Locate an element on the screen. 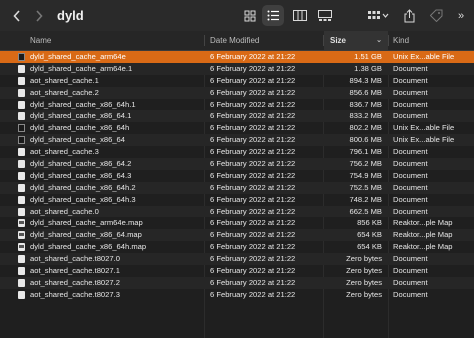 The image size is (474, 338). file-size: 856 KB is located at coordinates (369, 223).